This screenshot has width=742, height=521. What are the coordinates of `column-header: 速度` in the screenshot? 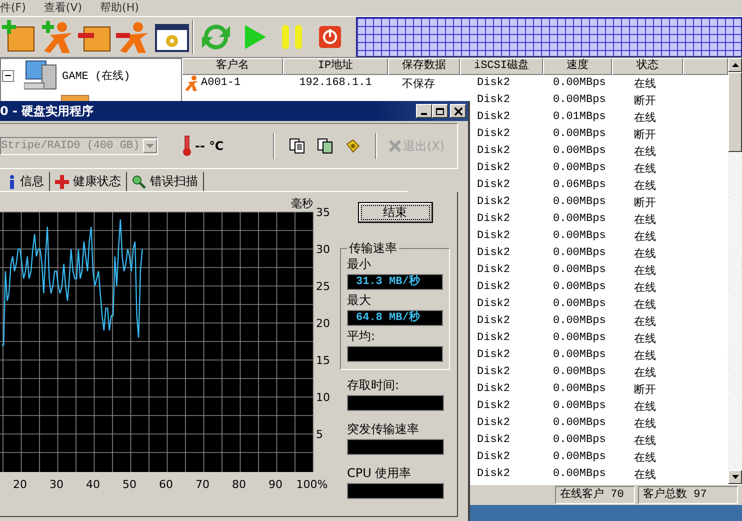 It's located at (577, 66).